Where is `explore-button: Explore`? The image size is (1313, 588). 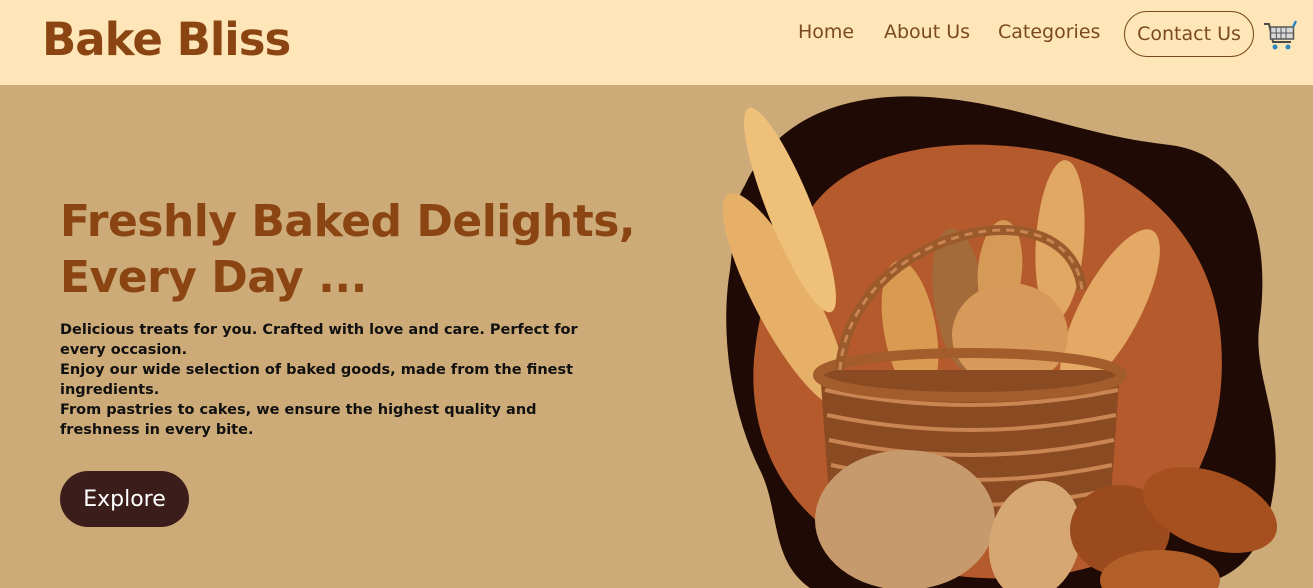 explore-button: Explore is located at coordinates (124, 499).